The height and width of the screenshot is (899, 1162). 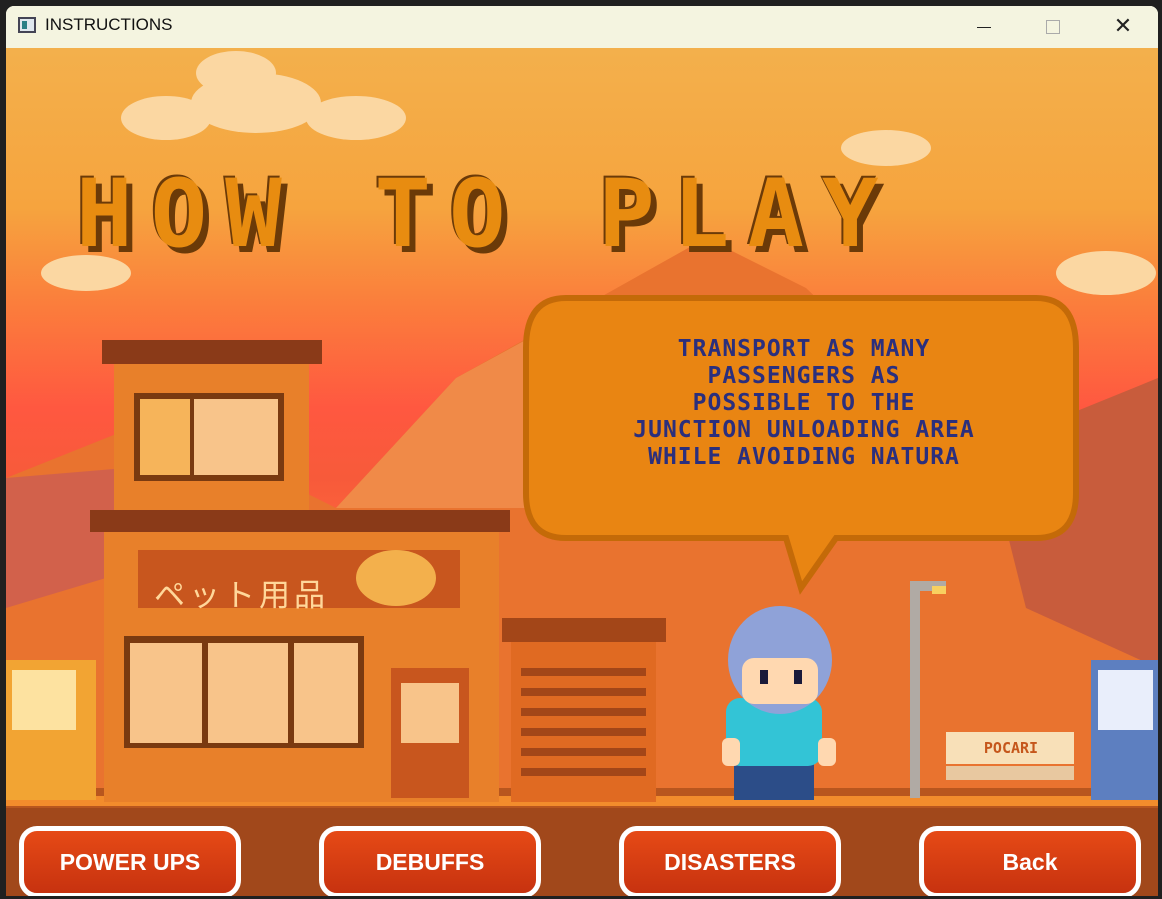 I want to click on shop-sign: ペット用品, so click(x=241, y=596).